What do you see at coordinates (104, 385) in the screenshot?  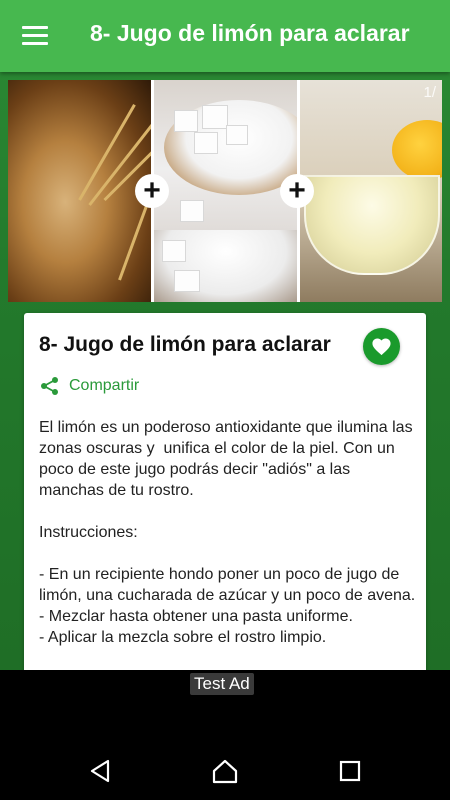 I see `share-label: Compartir` at bounding box center [104, 385].